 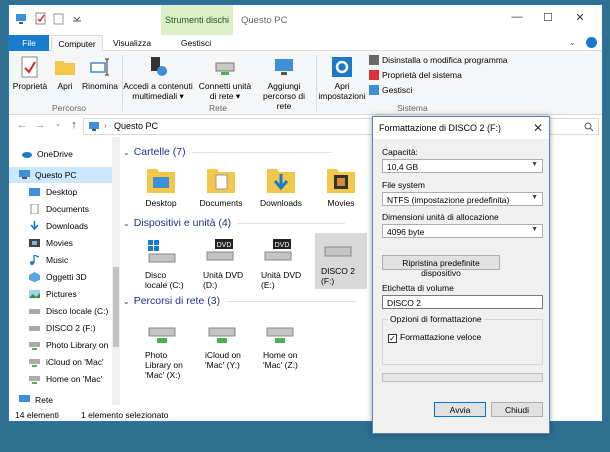 What do you see at coordinates (548, 20) in the screenshot?
I see `maximize-button: ☐` at bounding box center [548, 20].